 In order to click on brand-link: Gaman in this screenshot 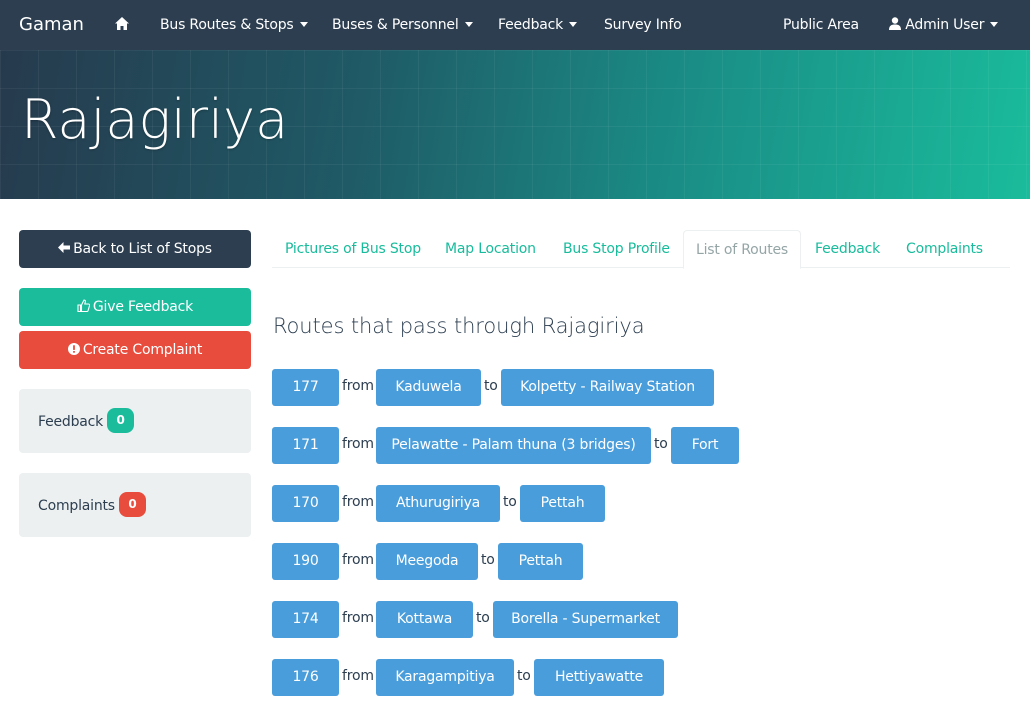, I will do `click(51, 25)`.